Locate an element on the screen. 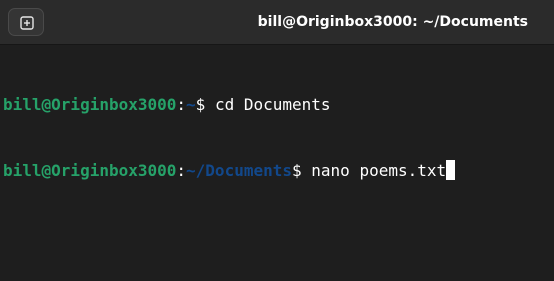 This screenshot has height=281, width=554. new-tab-button is located at coordinates (26, 22).